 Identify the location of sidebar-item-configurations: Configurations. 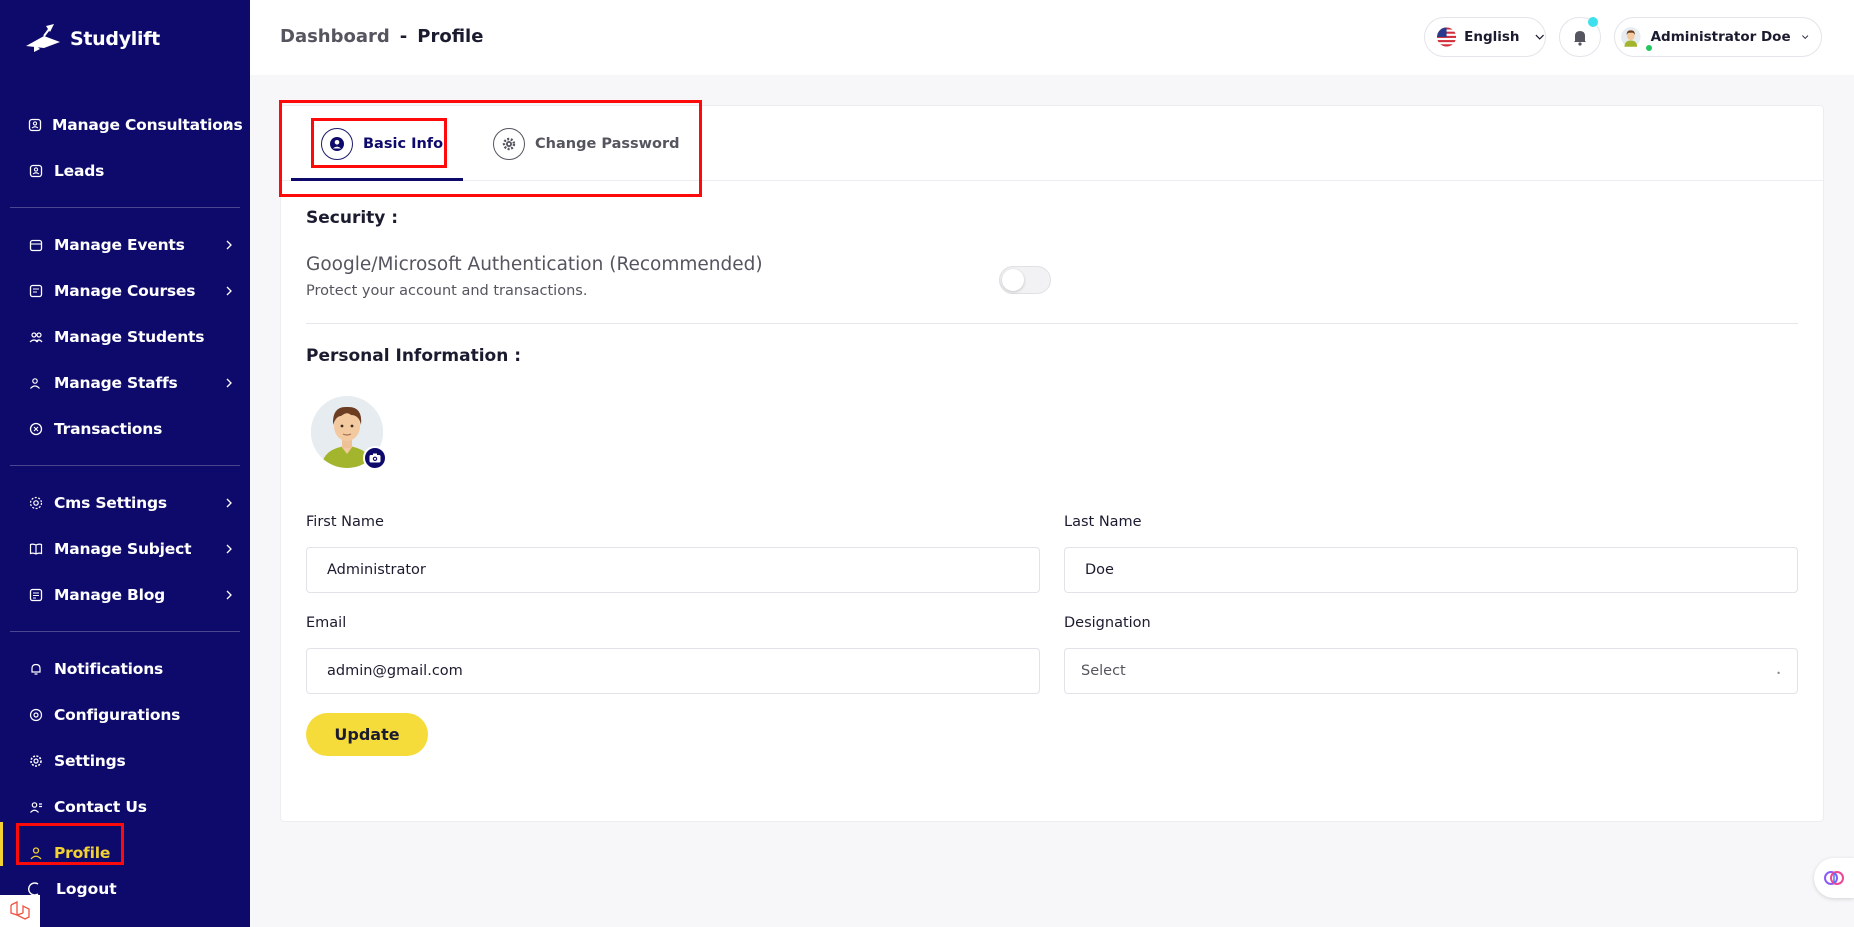
(125, 715).